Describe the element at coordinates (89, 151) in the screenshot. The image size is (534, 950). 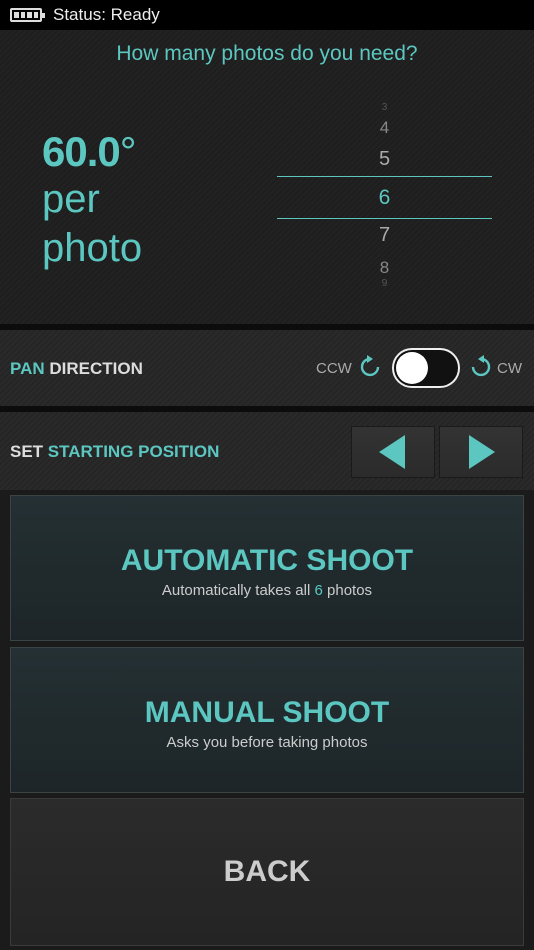
I see `angle-value: 60.0°` at that location.